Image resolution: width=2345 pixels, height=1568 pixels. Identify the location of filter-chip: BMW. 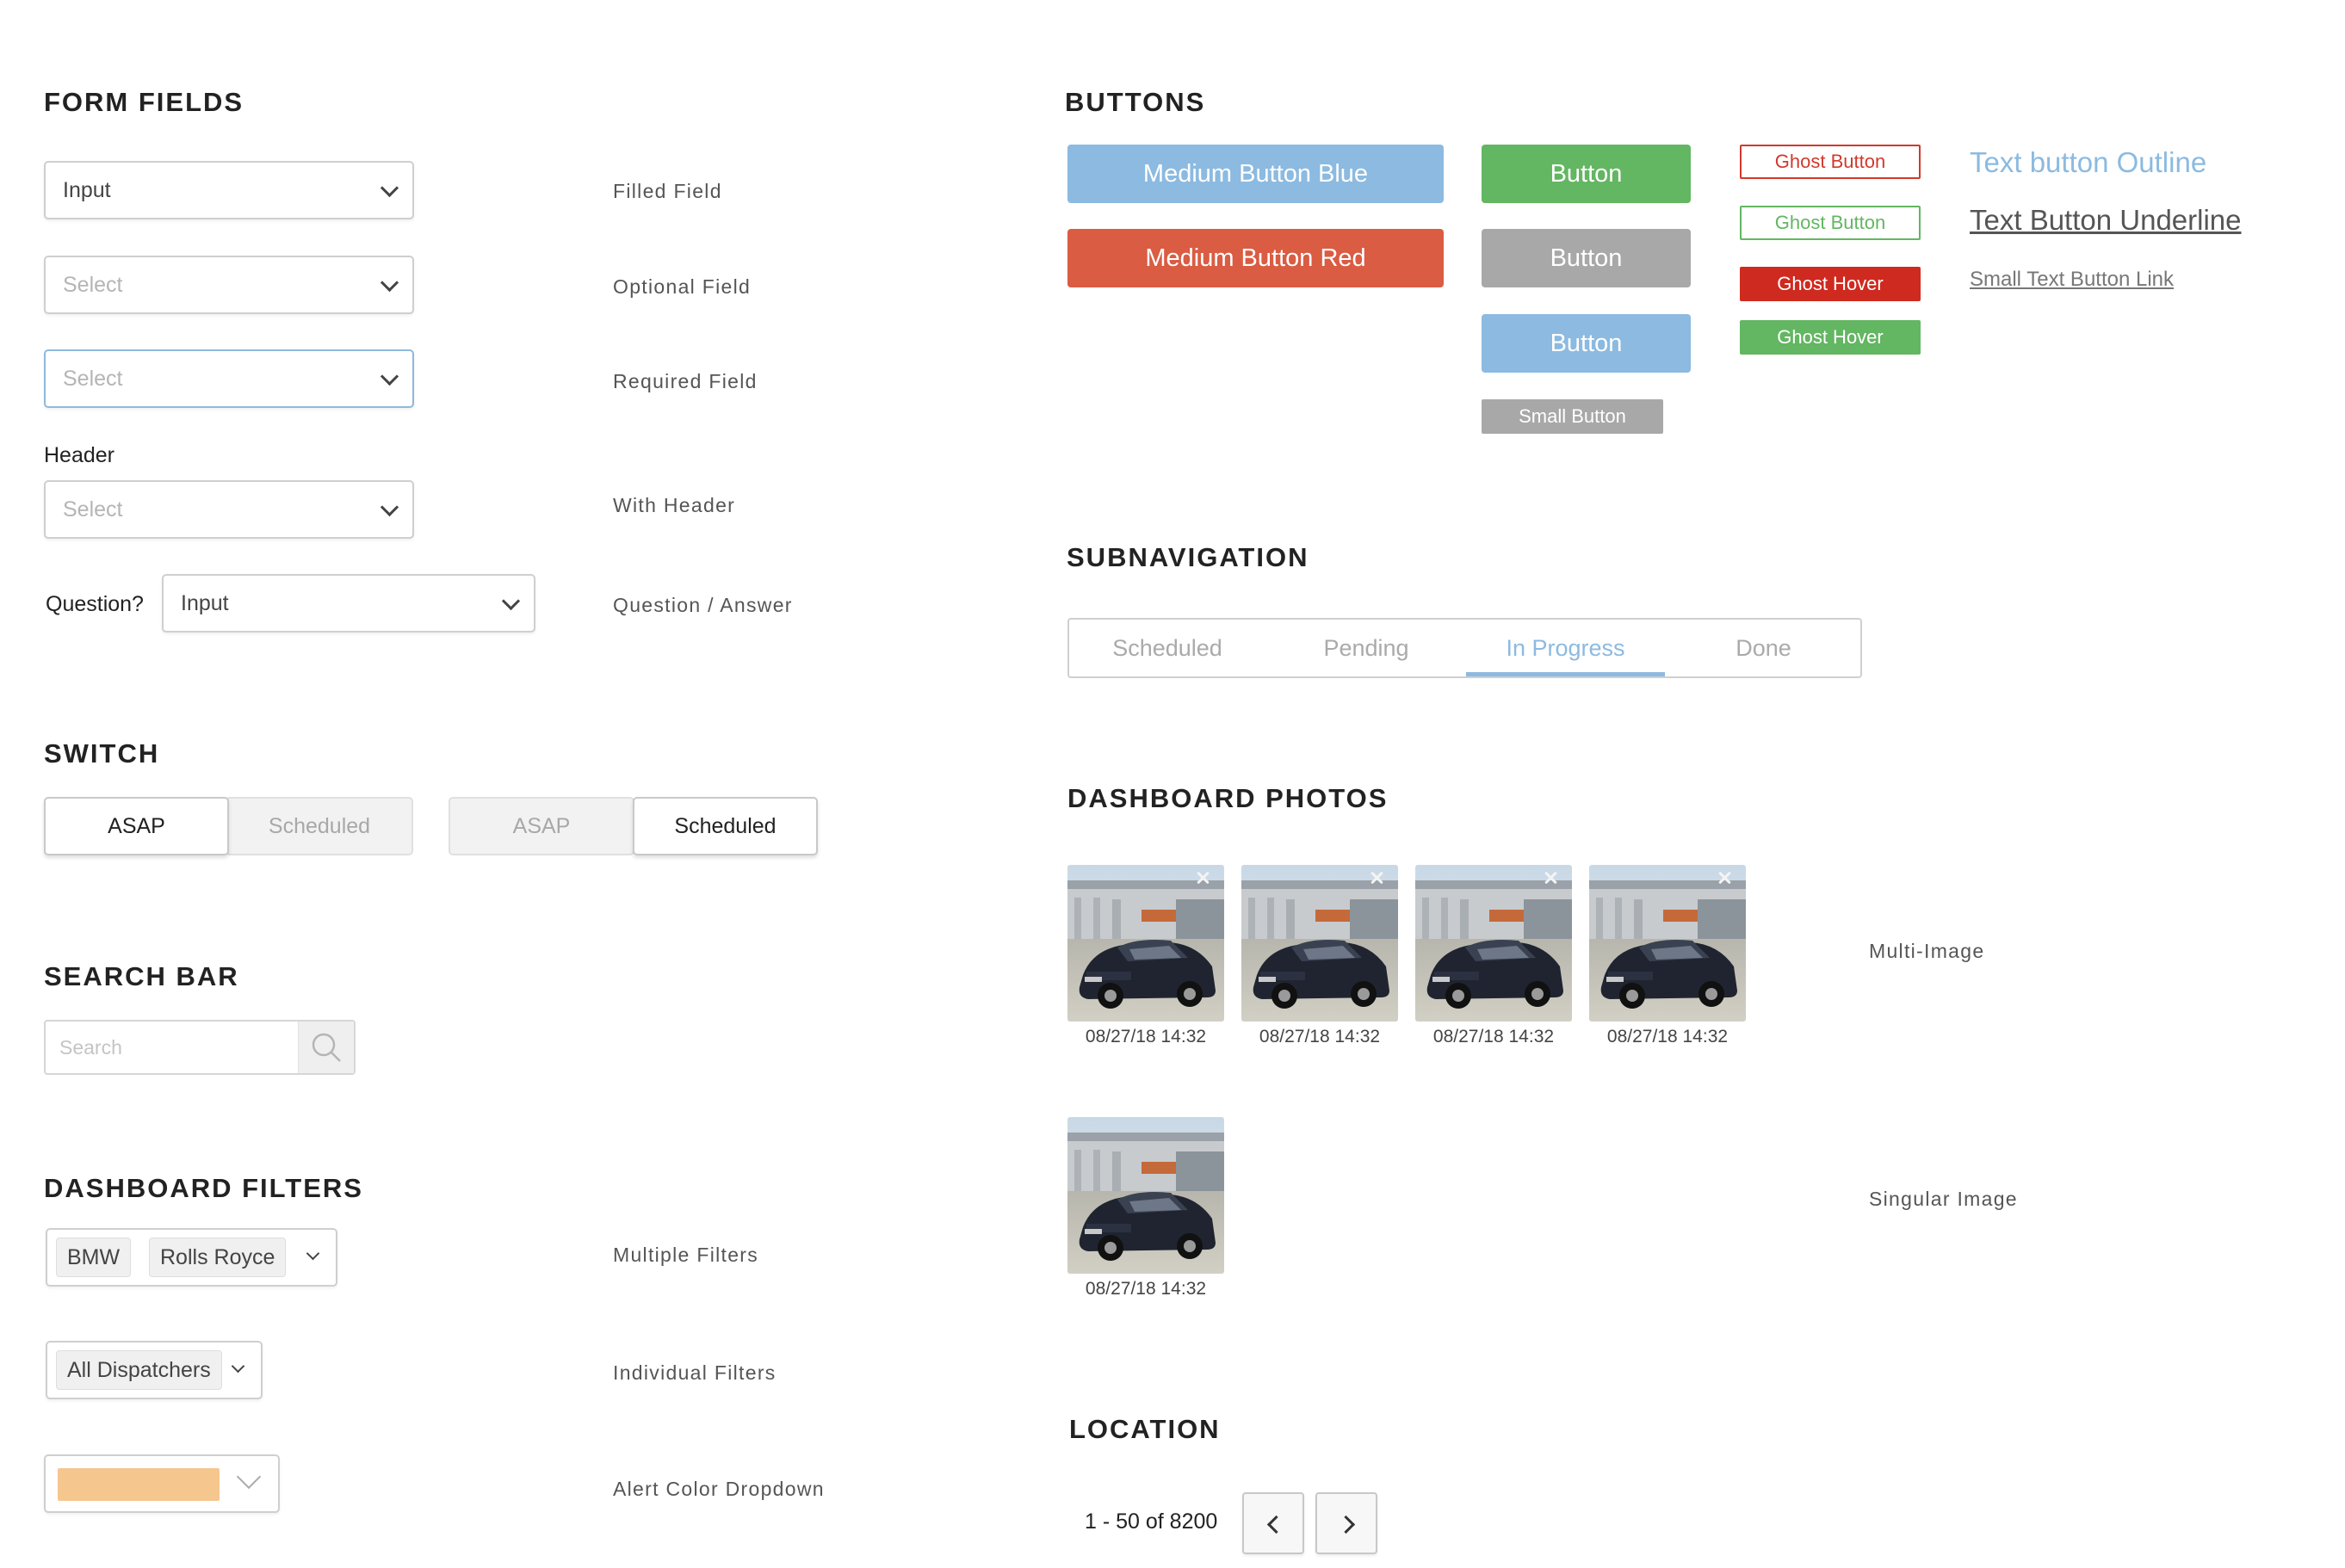
(94, 1257).